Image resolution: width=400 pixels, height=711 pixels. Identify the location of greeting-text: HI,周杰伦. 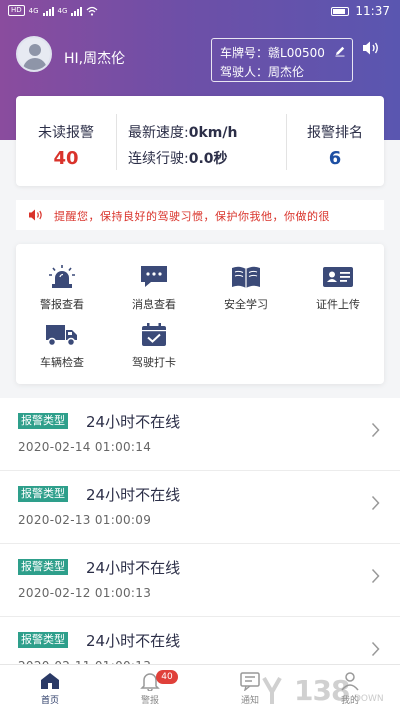
(95, 59).